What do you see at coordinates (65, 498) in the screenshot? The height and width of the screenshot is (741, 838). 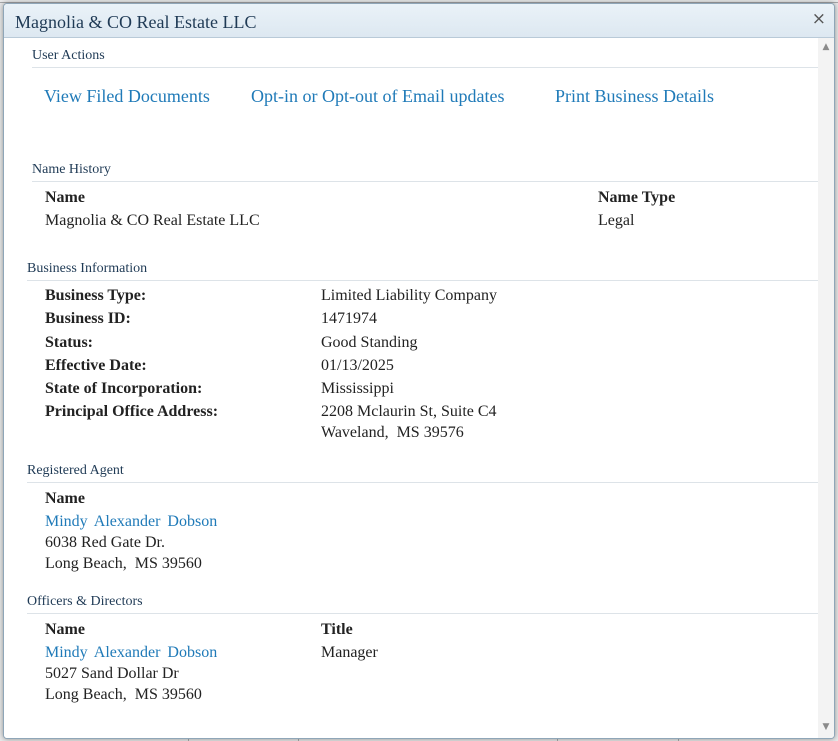 I see `agent-name-column-header: Name` at bounding box center [65, 498].